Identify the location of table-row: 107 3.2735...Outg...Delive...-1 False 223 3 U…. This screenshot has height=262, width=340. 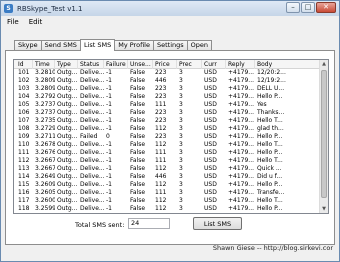
(167, 121).